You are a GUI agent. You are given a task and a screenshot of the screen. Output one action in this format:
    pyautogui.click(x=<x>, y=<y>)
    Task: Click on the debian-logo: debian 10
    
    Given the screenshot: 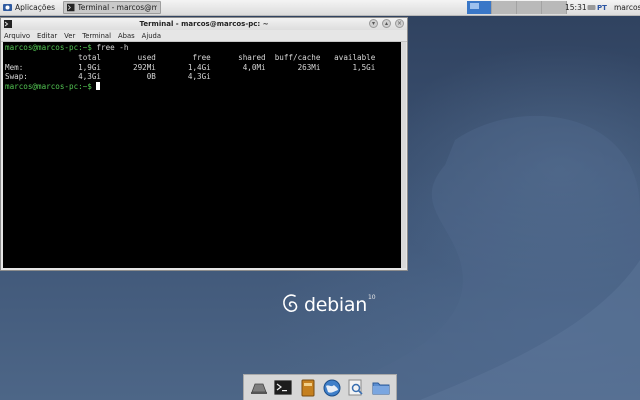 What is the action you would take?
    pyautogui.click(x=328, y=304)
    